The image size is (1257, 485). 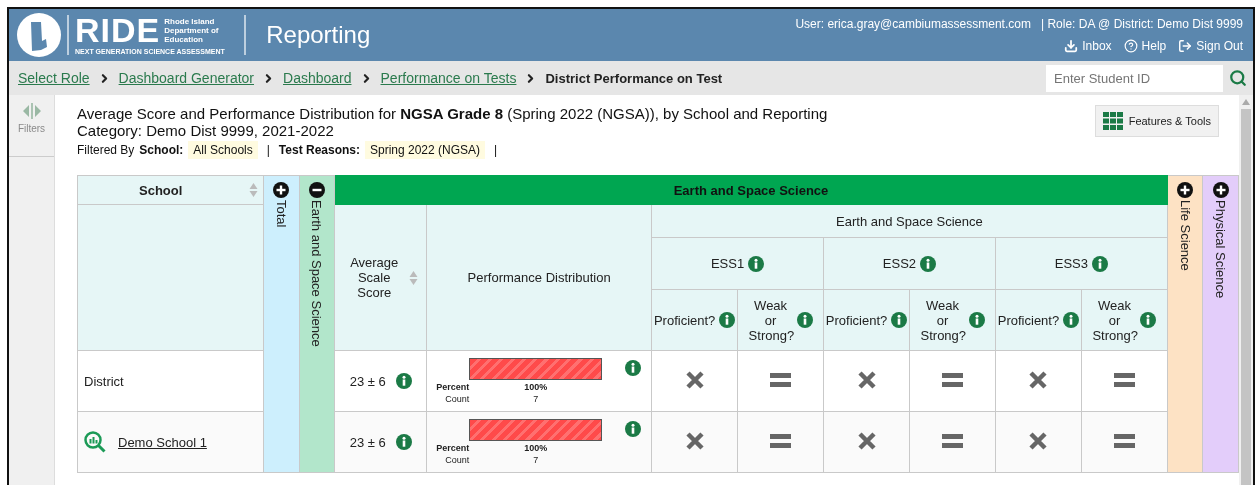 I want to click on breadcrumb-link: Select Role, so click(x=54, y=78).